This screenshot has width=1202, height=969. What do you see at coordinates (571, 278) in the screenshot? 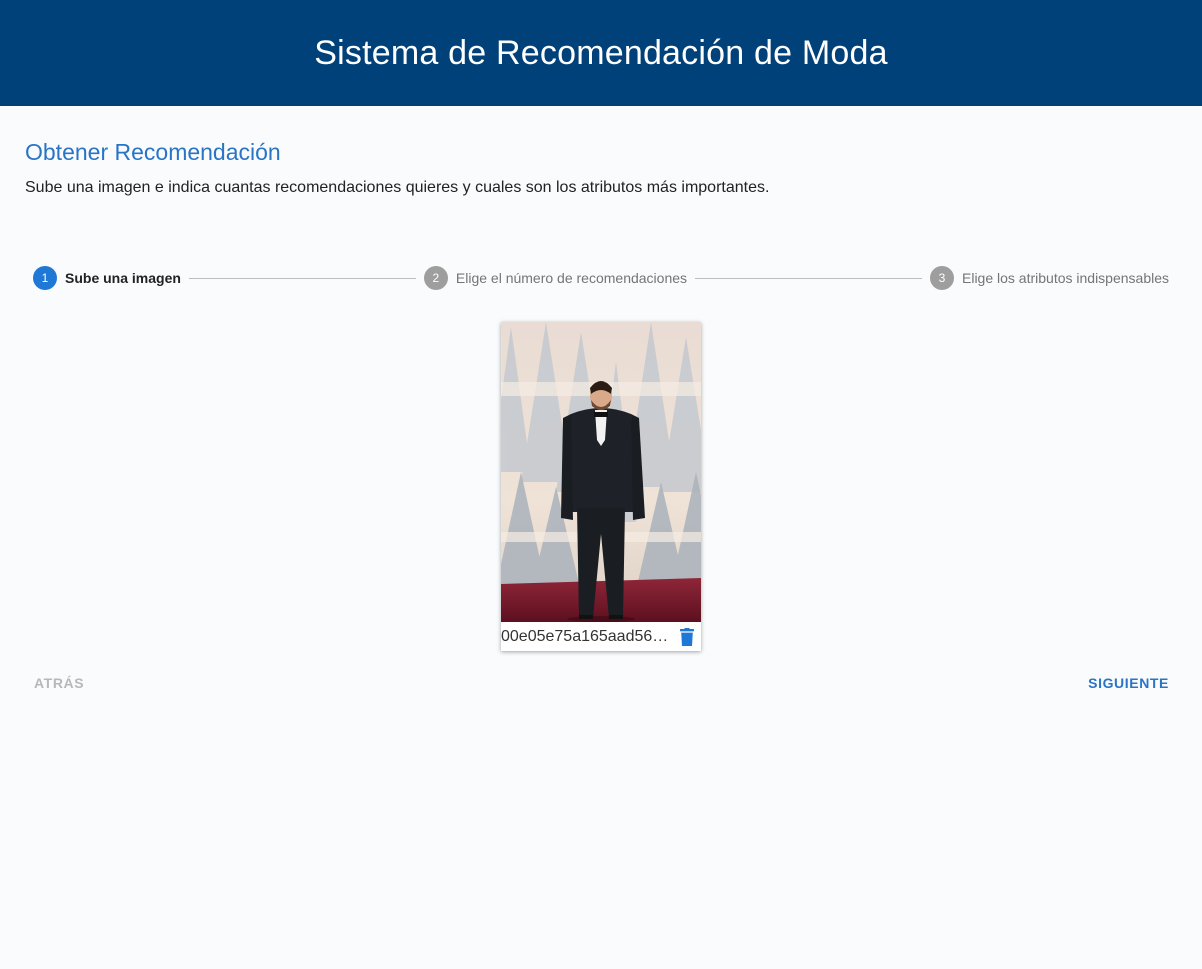
I see `step-label: Elige el número de recomendaciones` at bounding box center [571, 278].